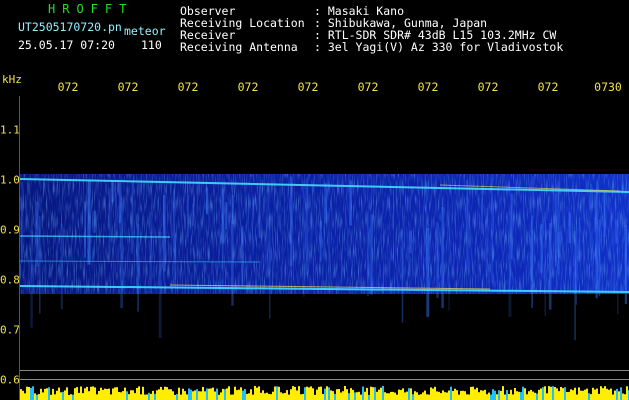  I want to click on frequency-tick-label: 0.8, so click(10, 280).